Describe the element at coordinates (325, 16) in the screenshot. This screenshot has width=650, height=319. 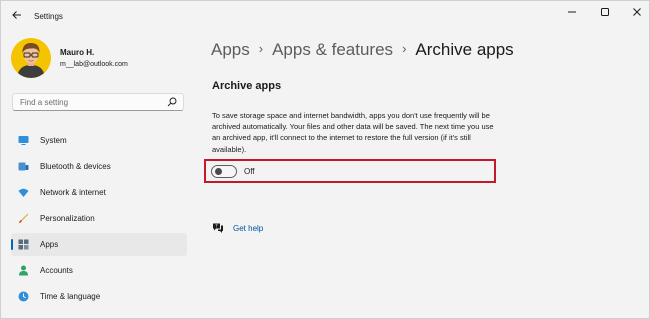
I see `title-bar: Settings` at that location.